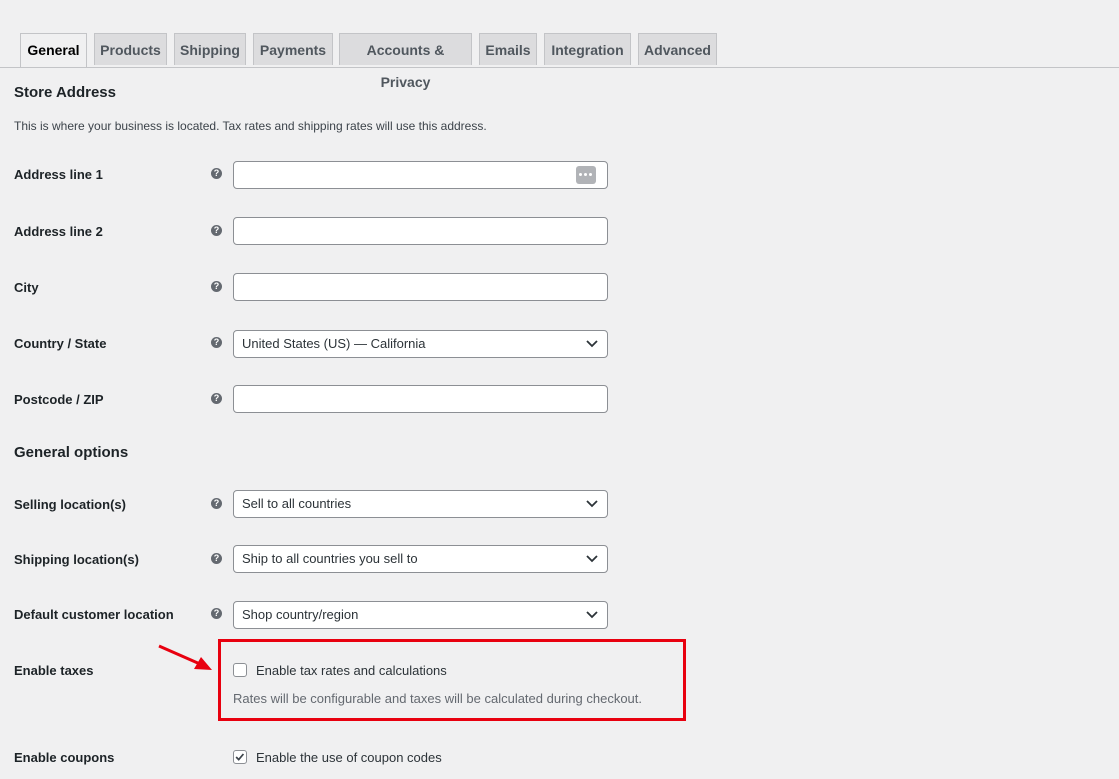  What do you see at coordinates (420, 559) in the screenshot?
I see `shipping-locations-select: Ship to all countries you sell to` at bounding box center [420, 559].